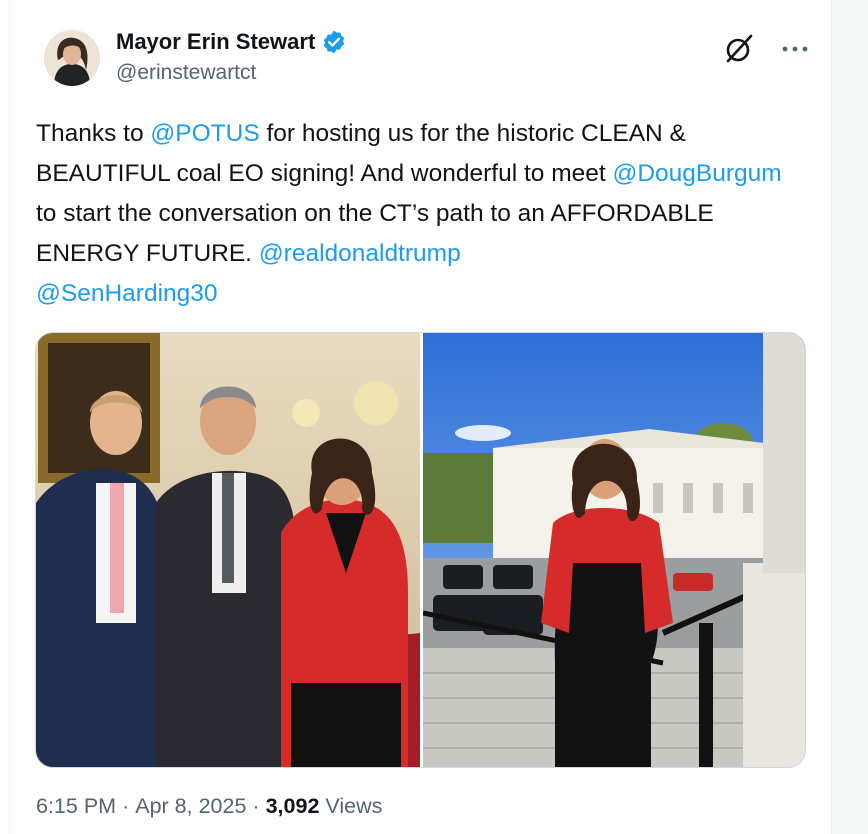 Image resolution: width=868 pixels, height=834 pixels. I want to click on grok-icon, so click(739, 49).